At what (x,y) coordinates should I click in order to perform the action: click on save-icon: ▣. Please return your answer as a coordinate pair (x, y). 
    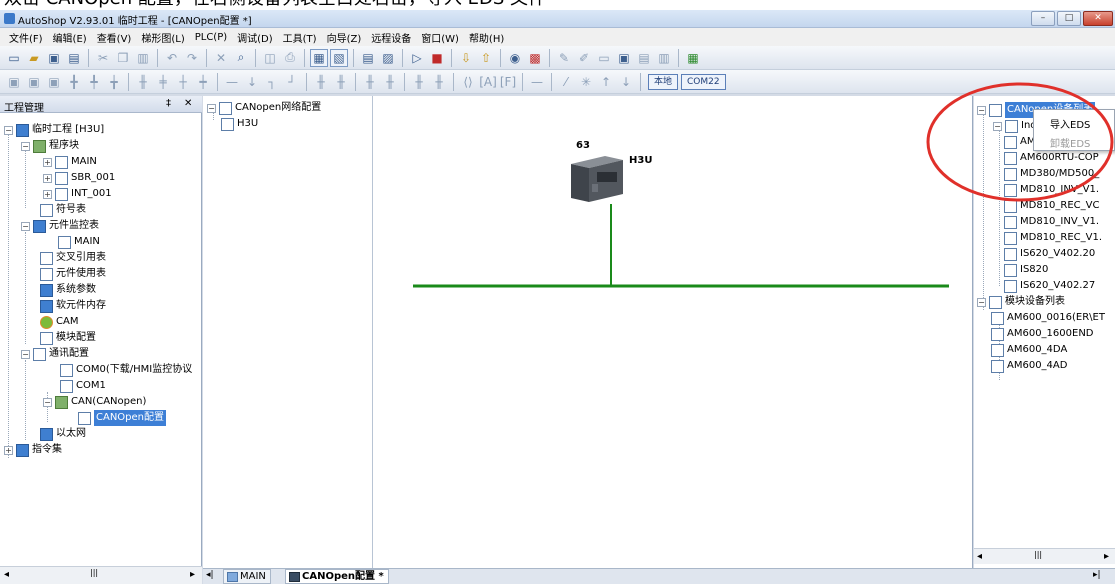
    Looking at the image, I should click on (54, 58).